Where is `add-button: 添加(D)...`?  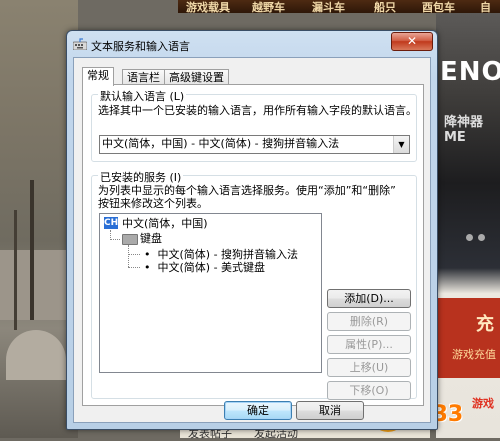
add-button: 添加(D)... is located at coordinates (369, 298).